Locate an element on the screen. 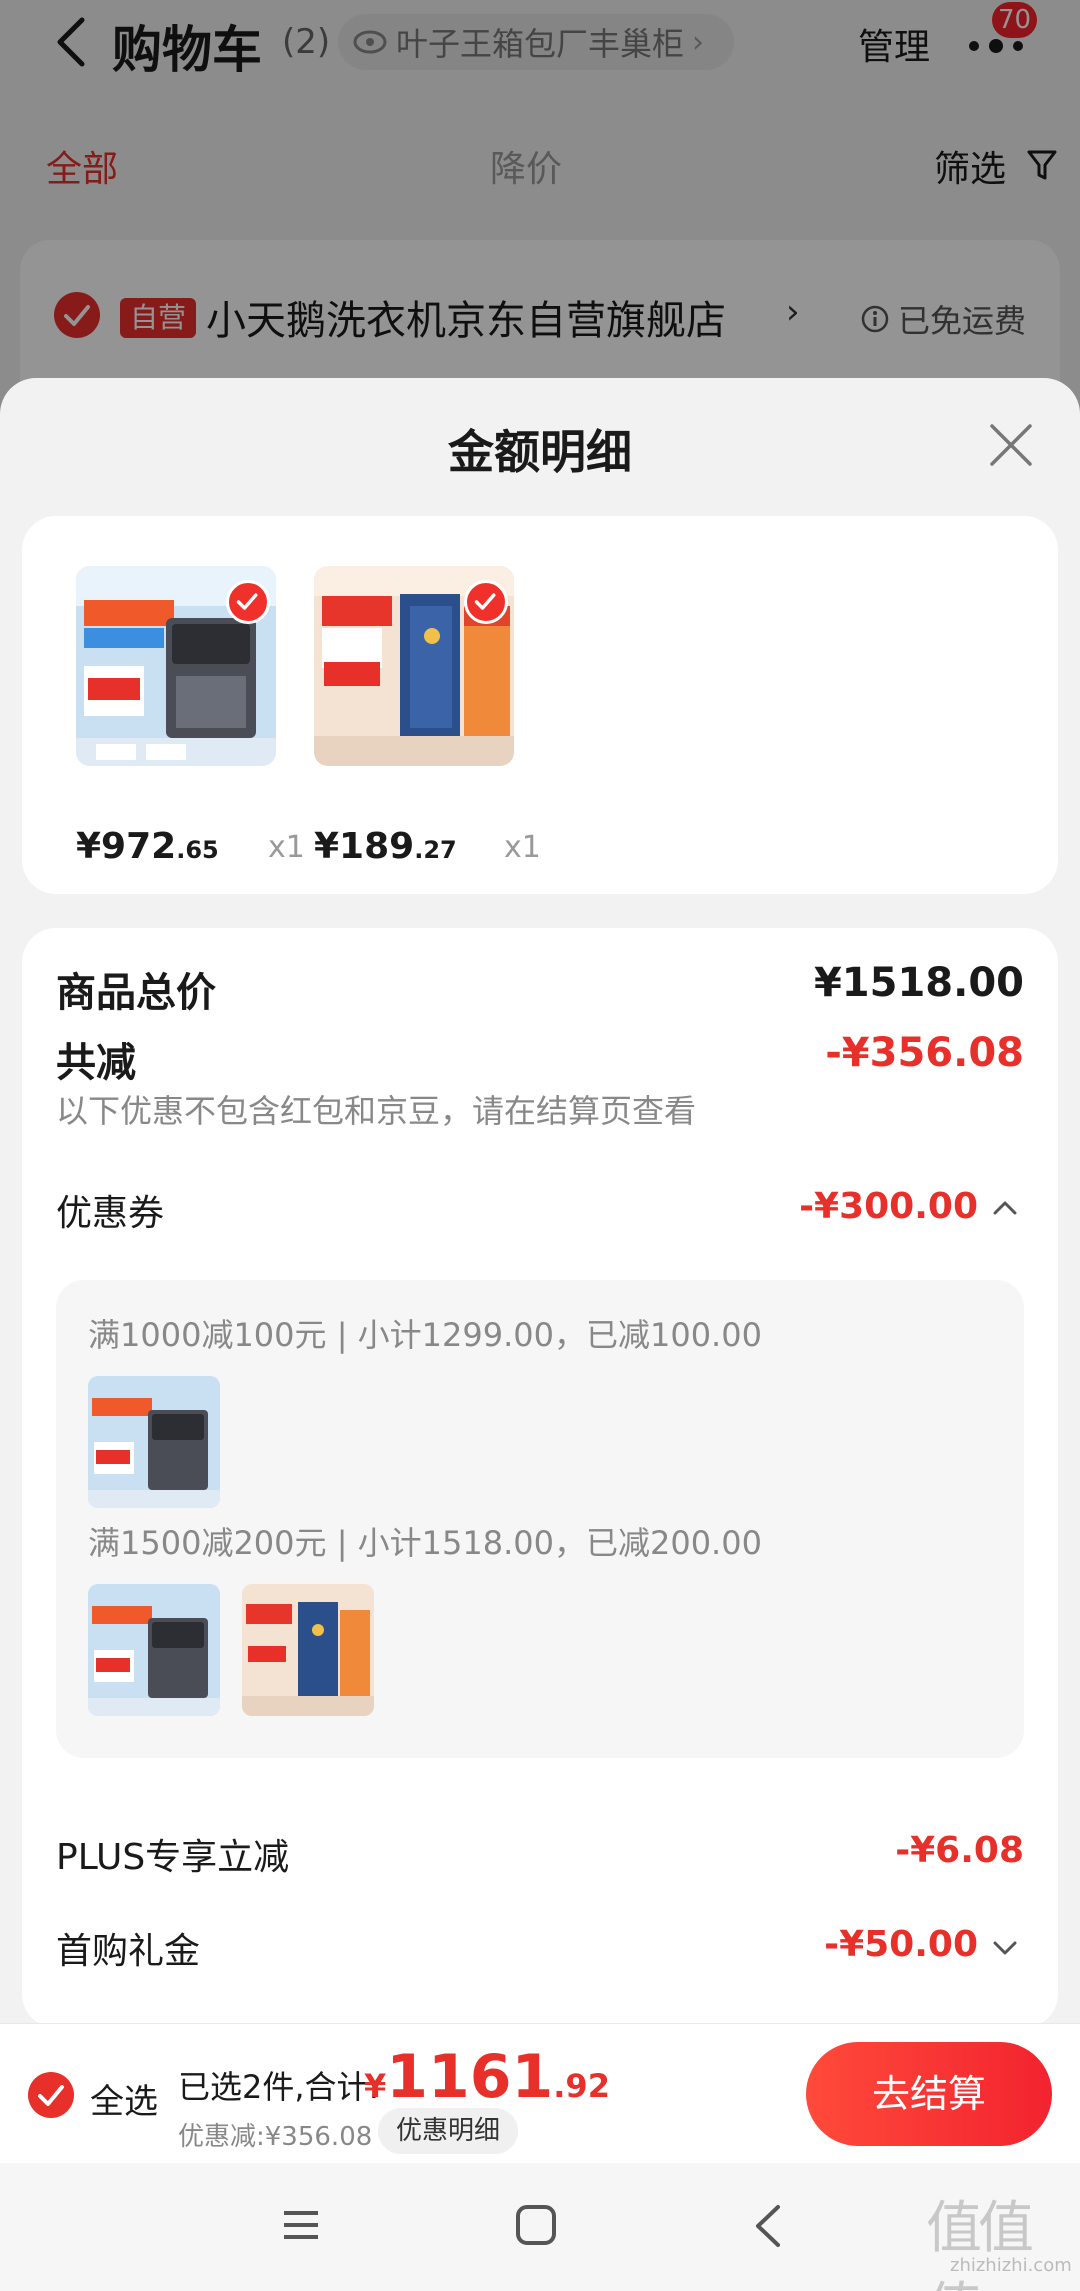  total-price-value: ¥1518.00 is located at coordinates (918, 983).